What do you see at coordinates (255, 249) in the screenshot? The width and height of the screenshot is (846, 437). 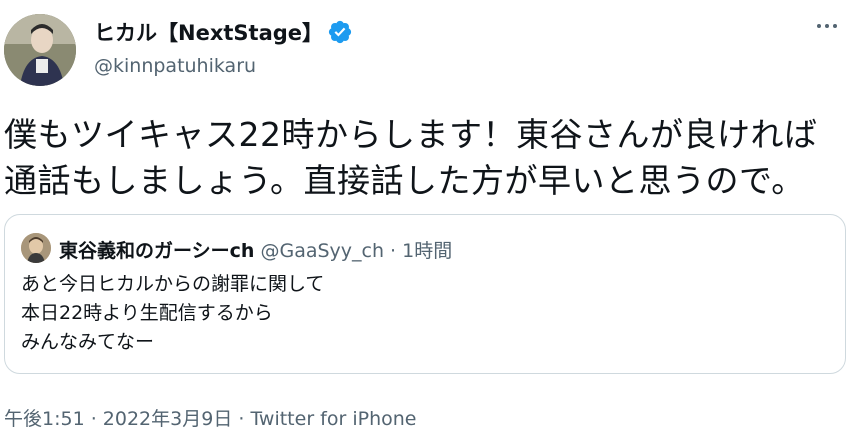 I see `quoted-header: 東谷義和のガーシーch @GaaSyy_ch · 1時間` at bounding box center [255, 249].